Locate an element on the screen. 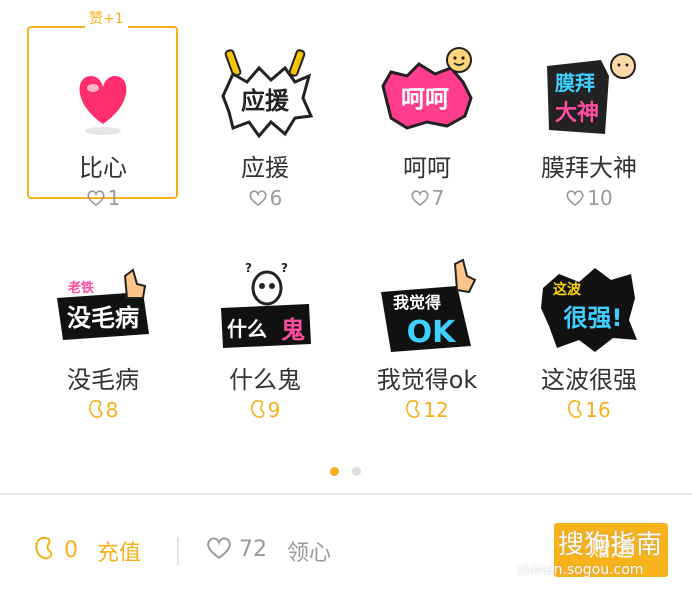  gift-name: 什么鬼 is located at coordinates (265, 380).